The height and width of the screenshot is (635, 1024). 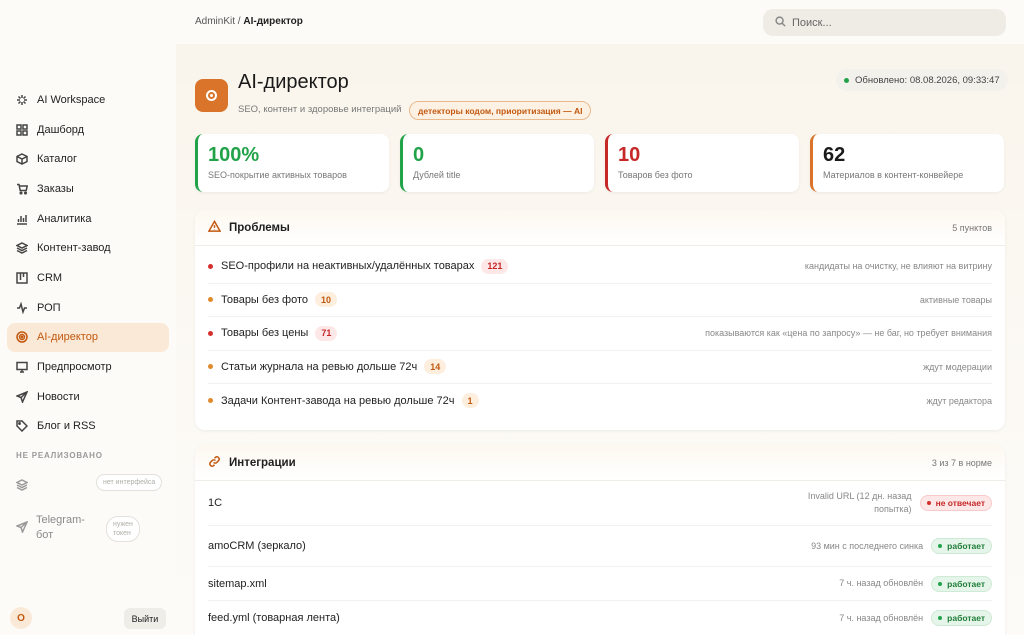 I want to click on telegram-bot-label: Telegram- бот, so click(x=60, y=528).